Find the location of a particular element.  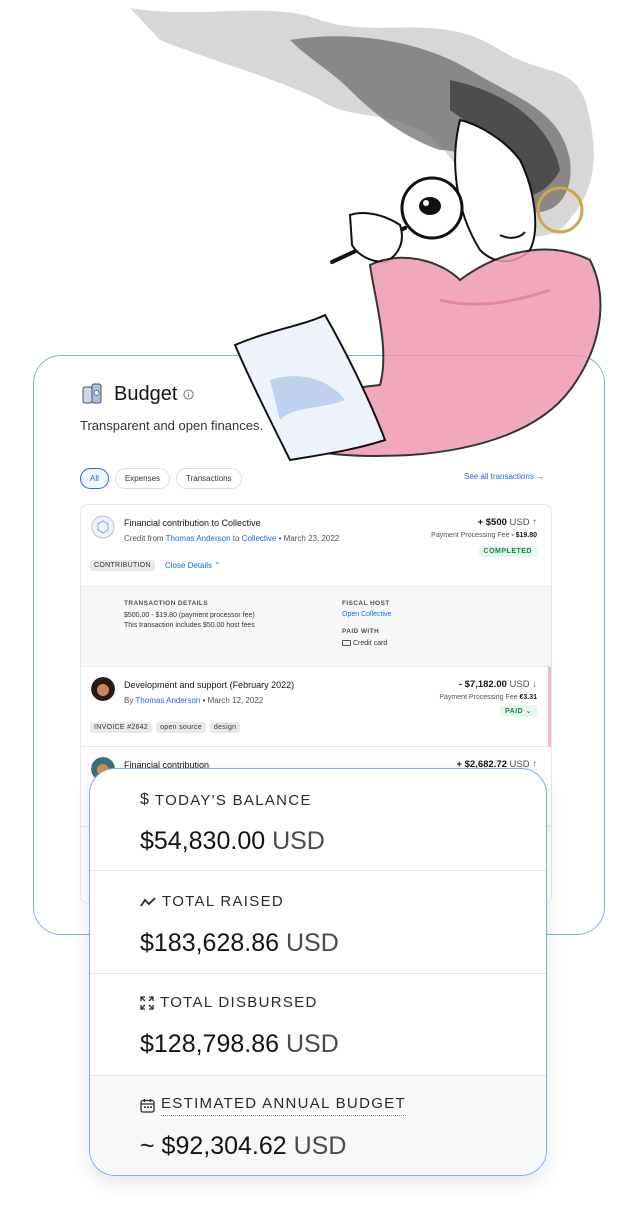

stat-label-row: $ TODAY'S BALANCE is located at coordinates (226, 800).